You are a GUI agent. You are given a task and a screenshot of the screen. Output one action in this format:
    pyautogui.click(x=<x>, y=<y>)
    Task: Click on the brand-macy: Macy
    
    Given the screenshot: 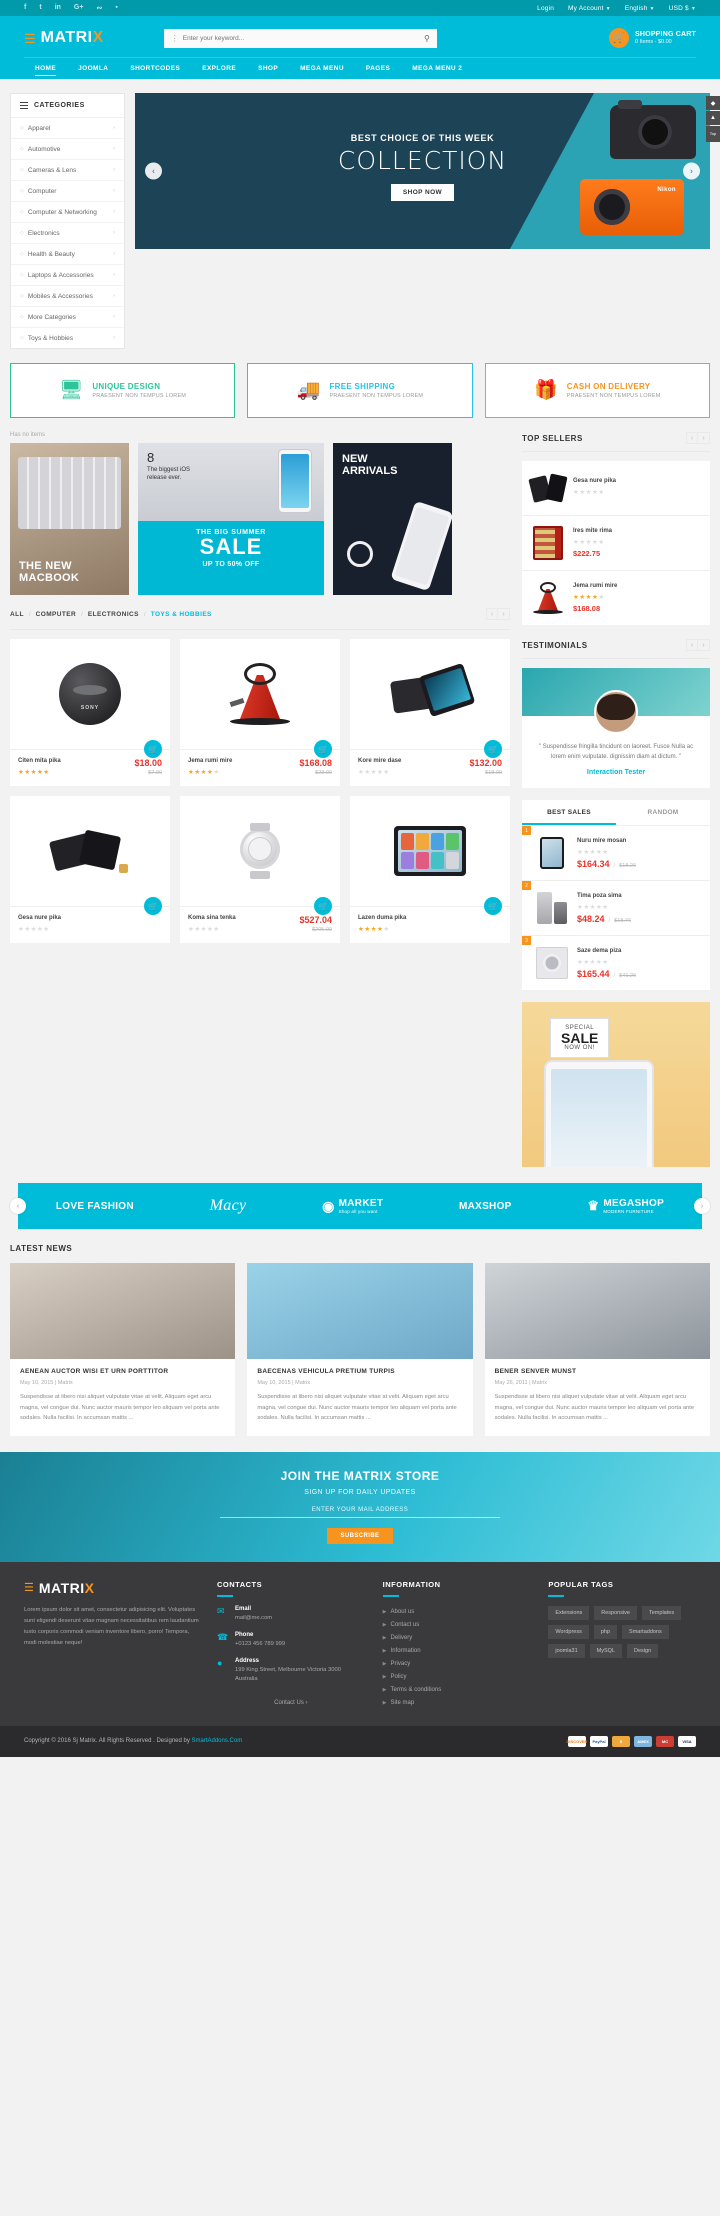 What is the action you would take?
    pyautogui.click(x=228, y=1206)
    